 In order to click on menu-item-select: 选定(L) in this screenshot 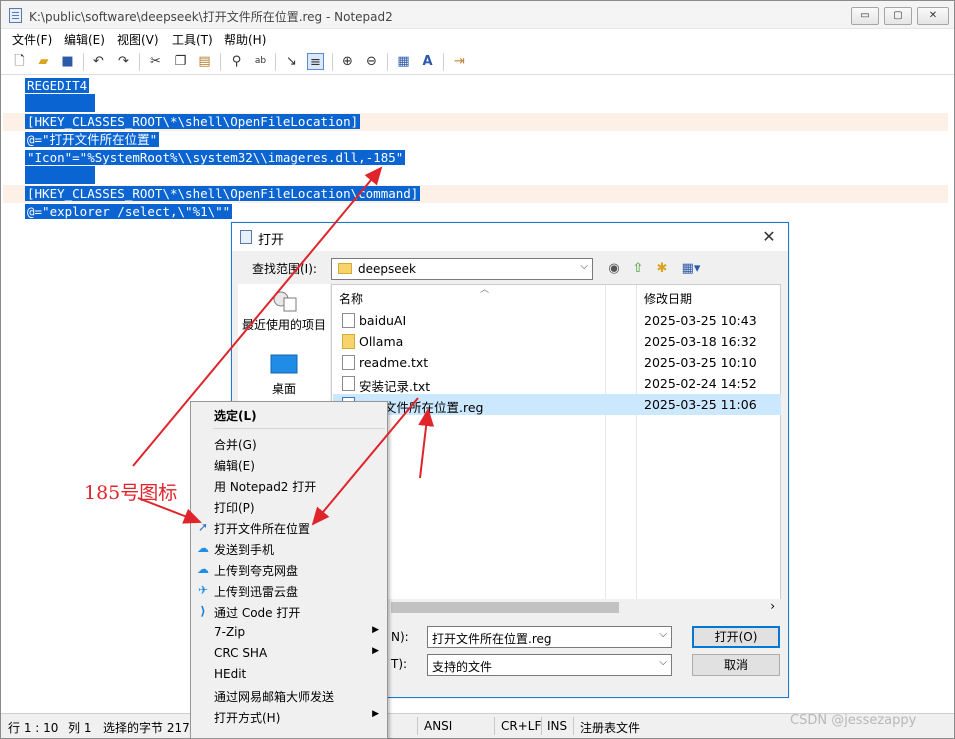, I will do `click(289, 414)`.